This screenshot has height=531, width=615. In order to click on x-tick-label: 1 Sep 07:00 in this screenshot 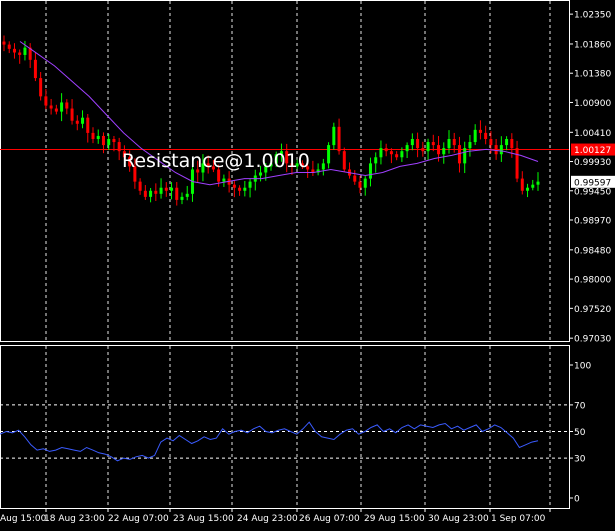, I will do `click(518, 519)`.